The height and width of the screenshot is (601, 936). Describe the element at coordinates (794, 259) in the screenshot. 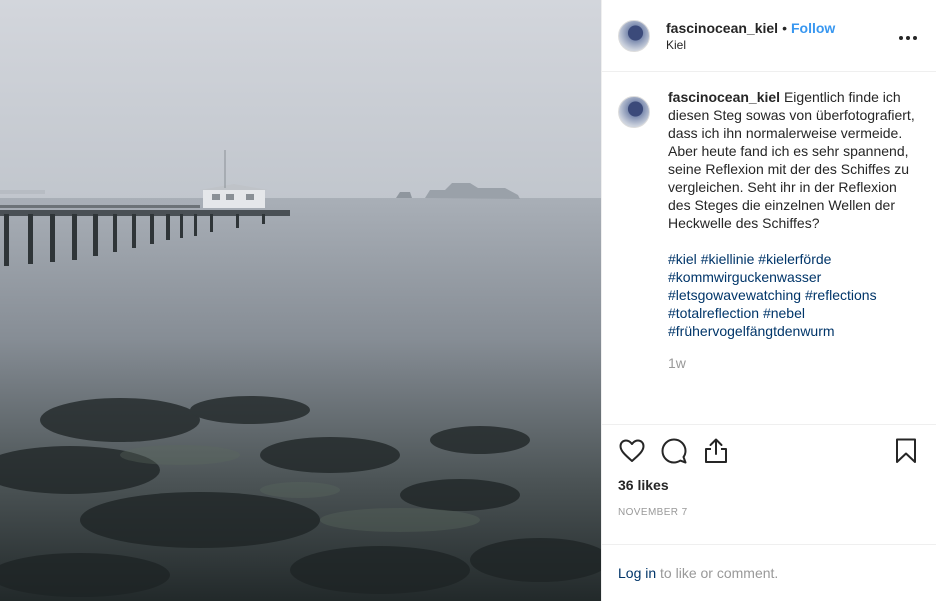

I see `hashtag-kielerfoerde: #kielerförde` at that location.